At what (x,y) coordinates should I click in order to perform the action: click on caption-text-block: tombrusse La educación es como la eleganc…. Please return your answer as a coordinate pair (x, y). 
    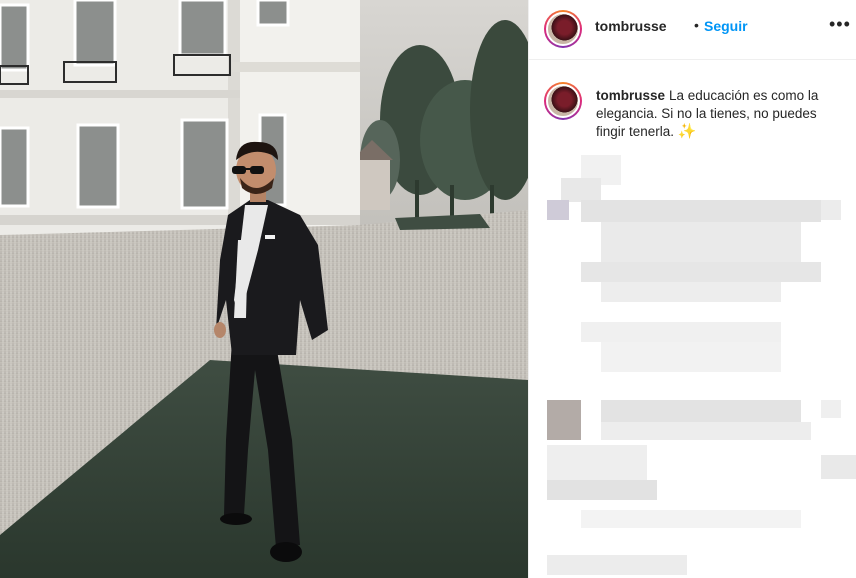
    Looking at the image, I should click on (721, 114).